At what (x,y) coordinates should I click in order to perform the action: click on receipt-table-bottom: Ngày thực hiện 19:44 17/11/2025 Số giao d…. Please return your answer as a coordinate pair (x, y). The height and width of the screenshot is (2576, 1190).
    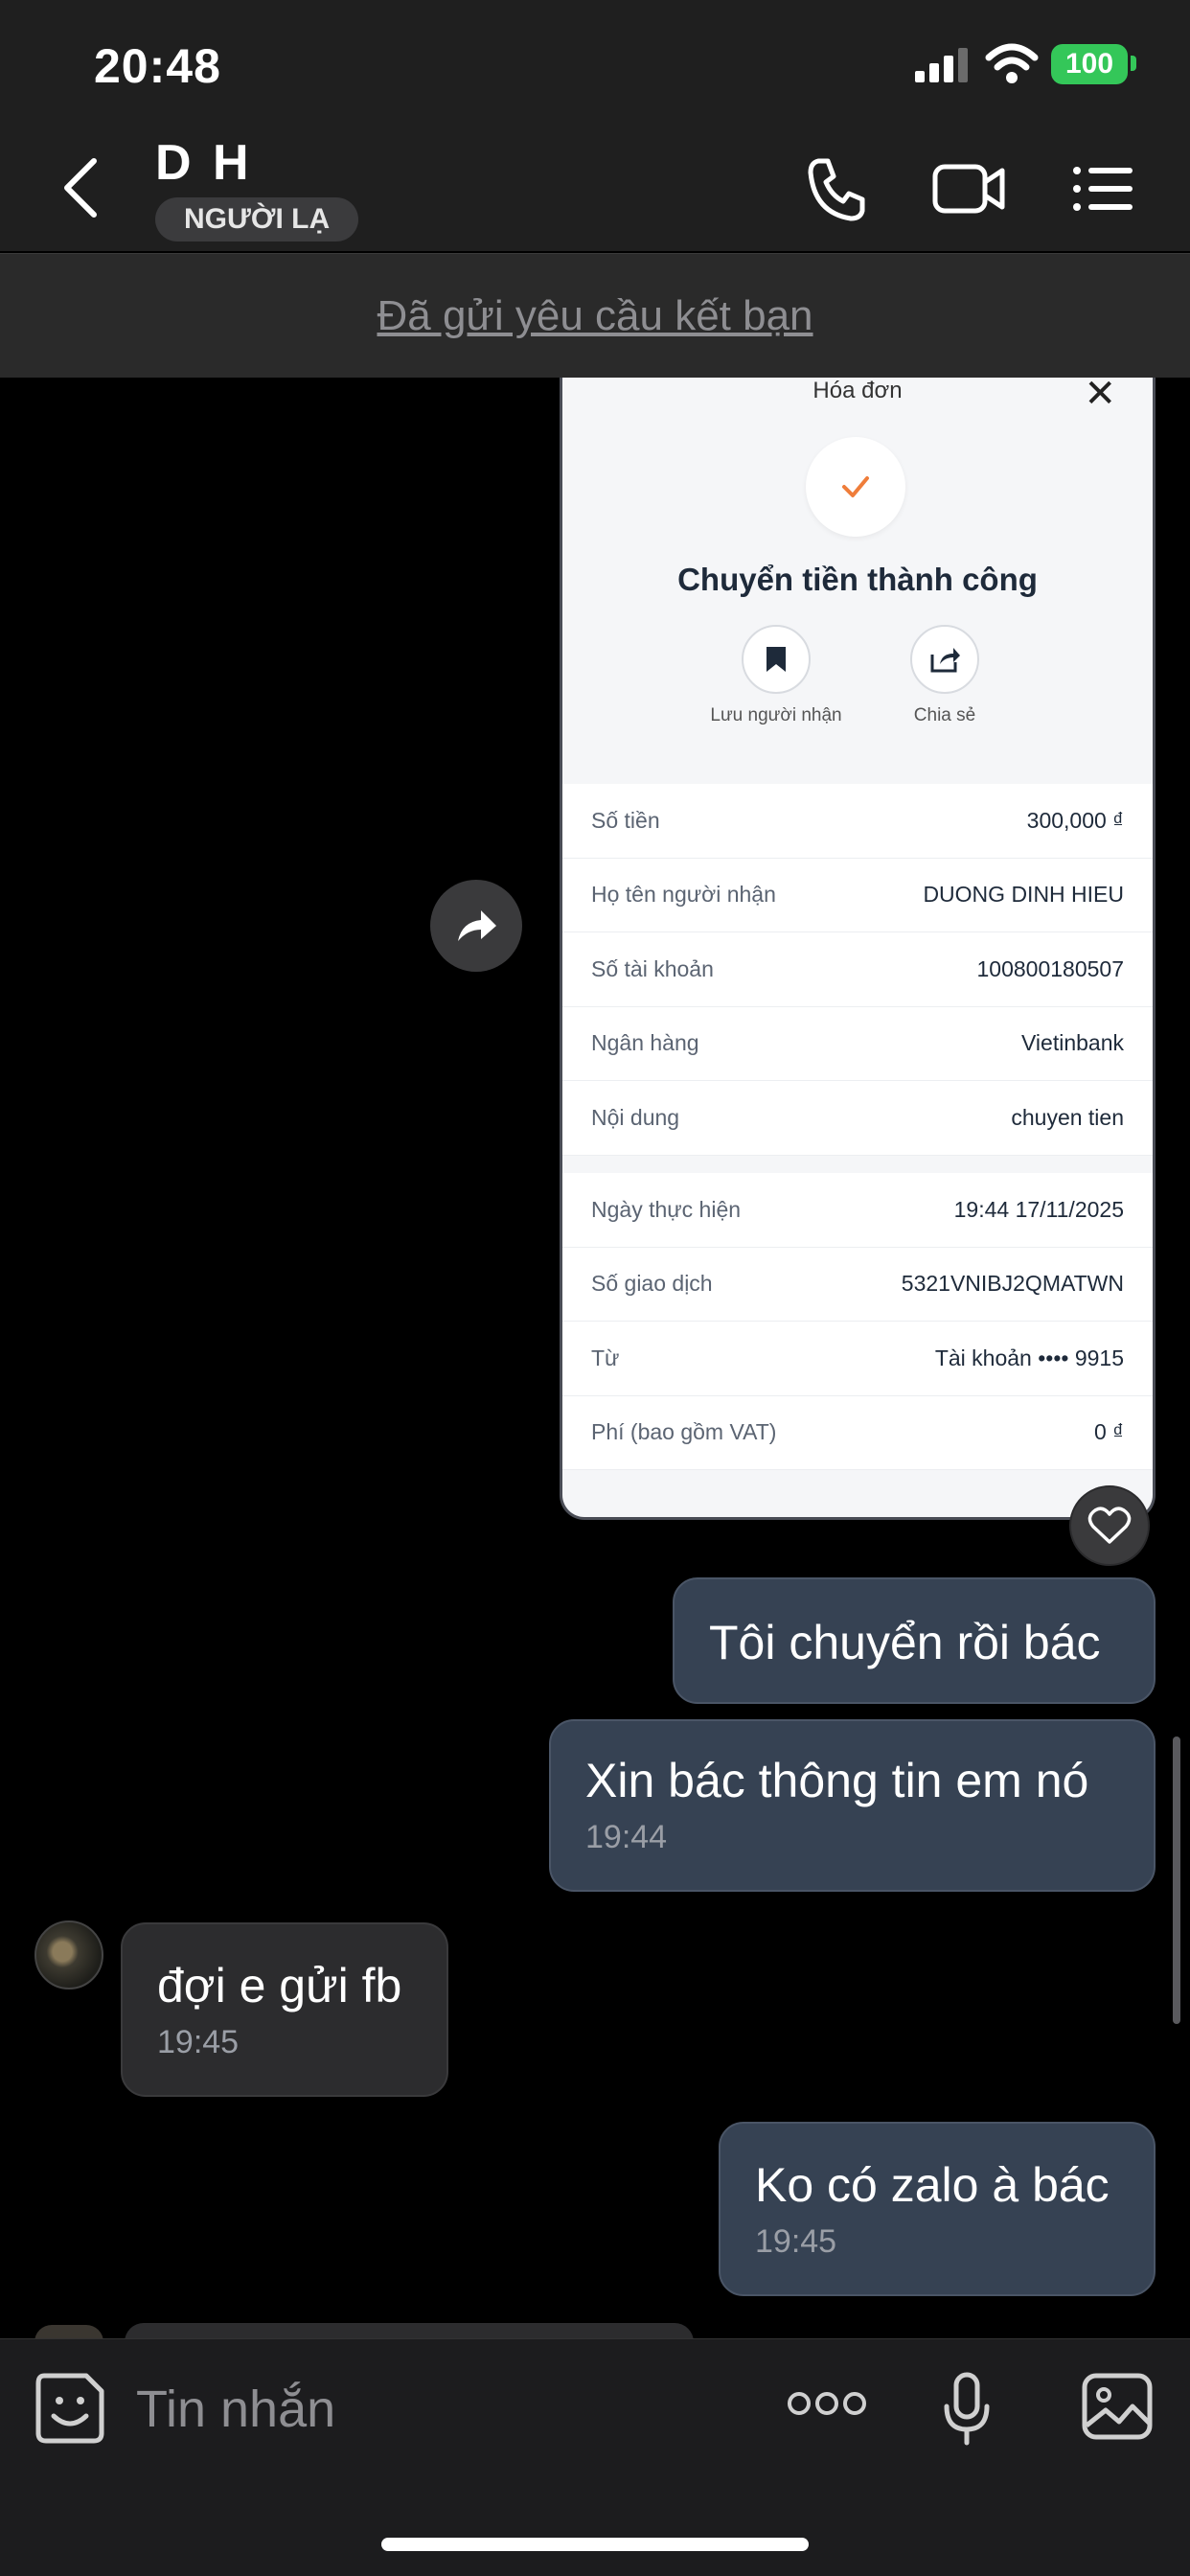
    Looking at the image, I should click on (858, 1321).